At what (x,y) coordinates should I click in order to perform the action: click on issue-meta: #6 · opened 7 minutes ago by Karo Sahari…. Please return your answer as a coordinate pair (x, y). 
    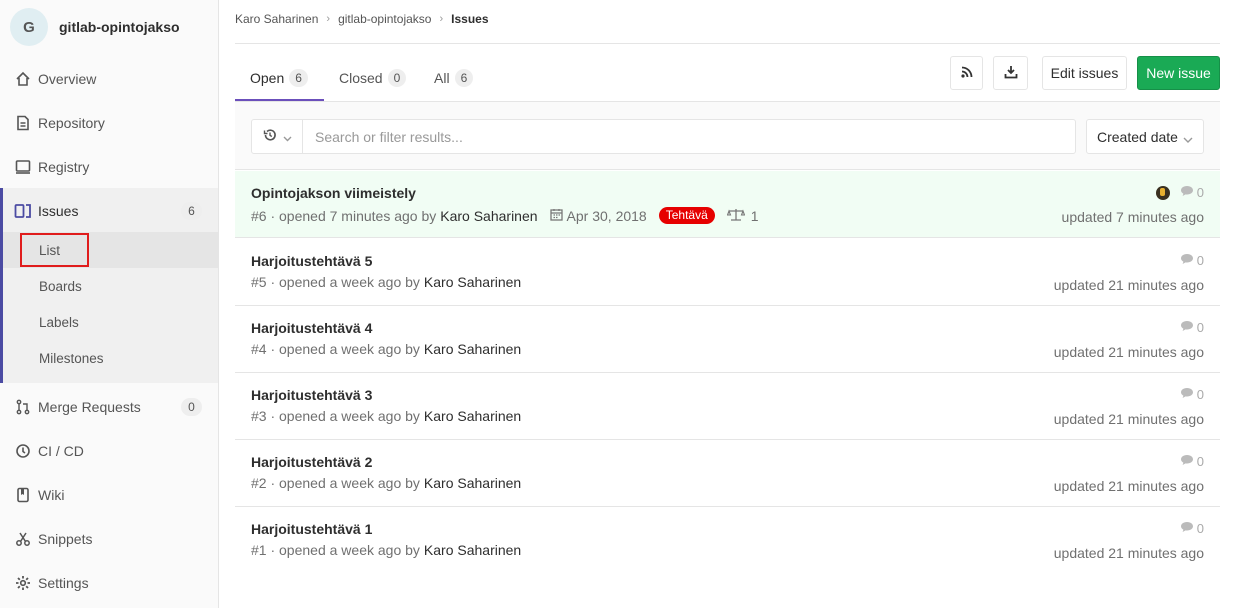
    Looking at the image, I should click on (505, 215).